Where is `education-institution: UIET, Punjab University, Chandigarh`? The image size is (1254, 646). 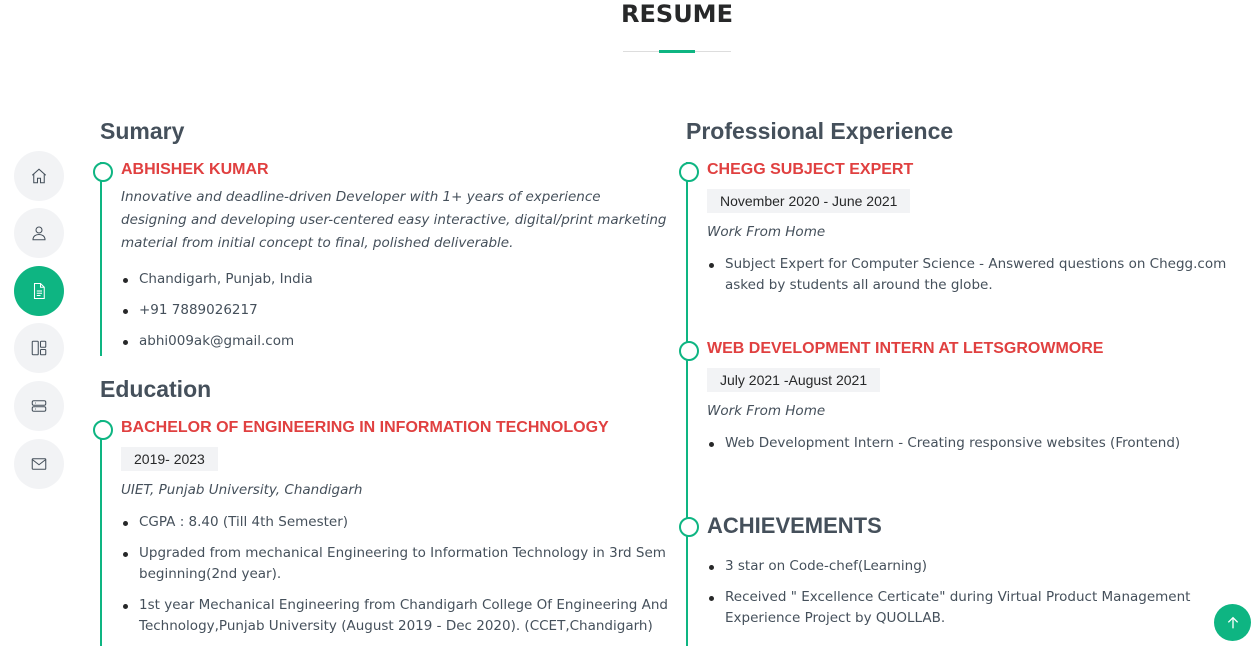 education-institution: UIET, Punjab University, Chandigarh is located at coordinates (242, 490).